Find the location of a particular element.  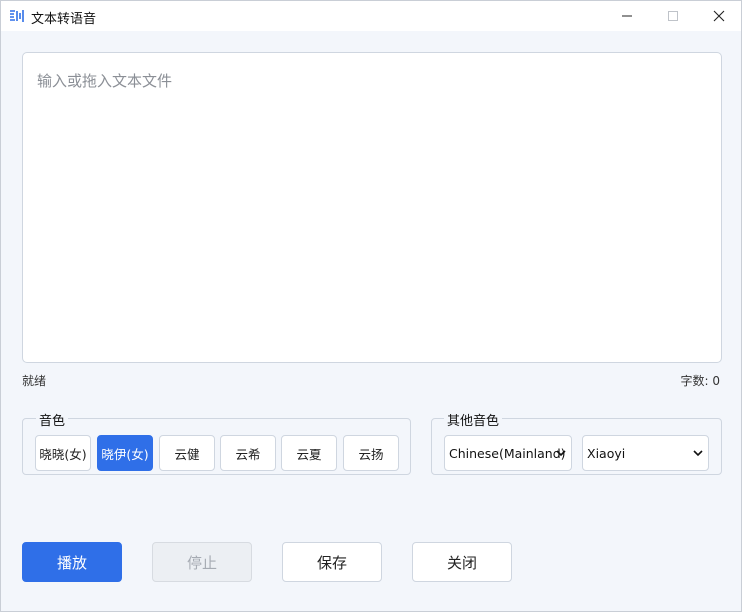

save-button: 保存 is located at coordinates (332, 562).